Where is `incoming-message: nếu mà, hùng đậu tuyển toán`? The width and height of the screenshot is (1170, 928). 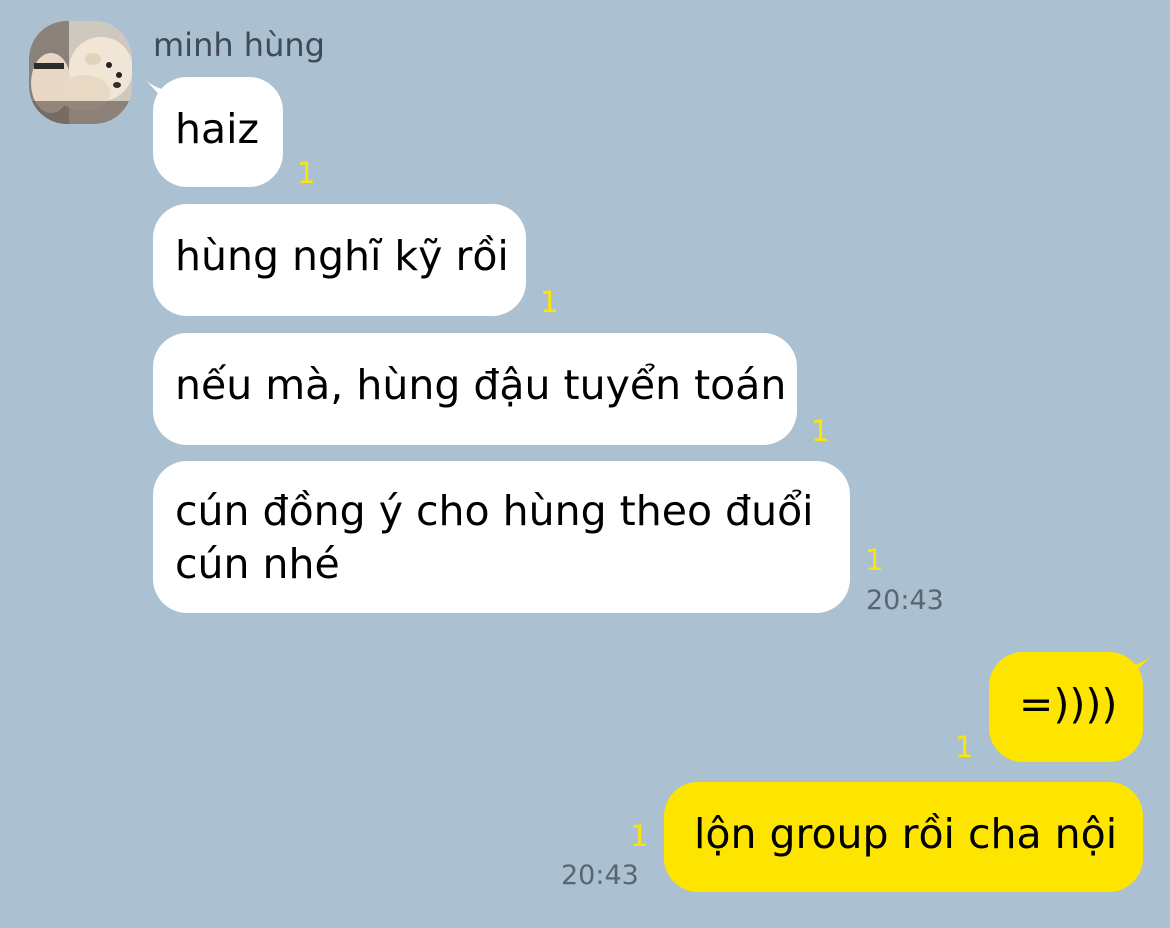
incoming-message: nếu mà, hùng đậu tuyển toán is located at coordinates (475, 389).